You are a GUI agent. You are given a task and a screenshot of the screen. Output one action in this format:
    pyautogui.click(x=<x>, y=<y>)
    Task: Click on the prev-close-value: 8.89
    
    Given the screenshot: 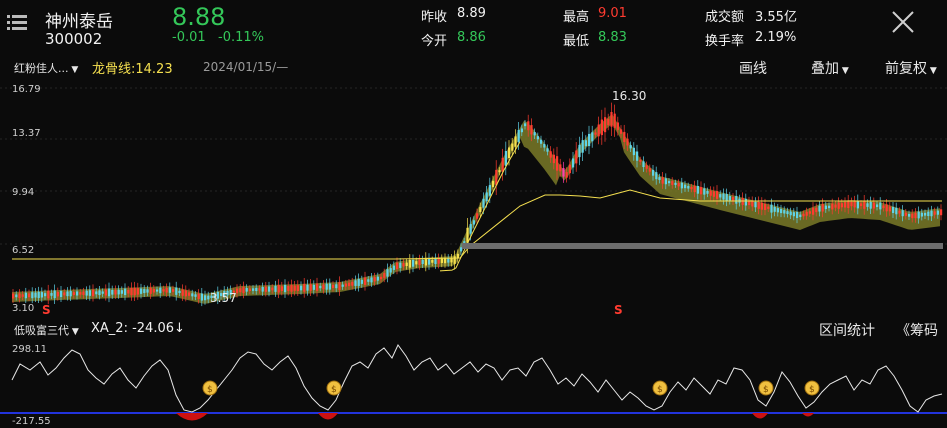 What is the action you would take?
    pyautogui.click(x=471, y=13)
    